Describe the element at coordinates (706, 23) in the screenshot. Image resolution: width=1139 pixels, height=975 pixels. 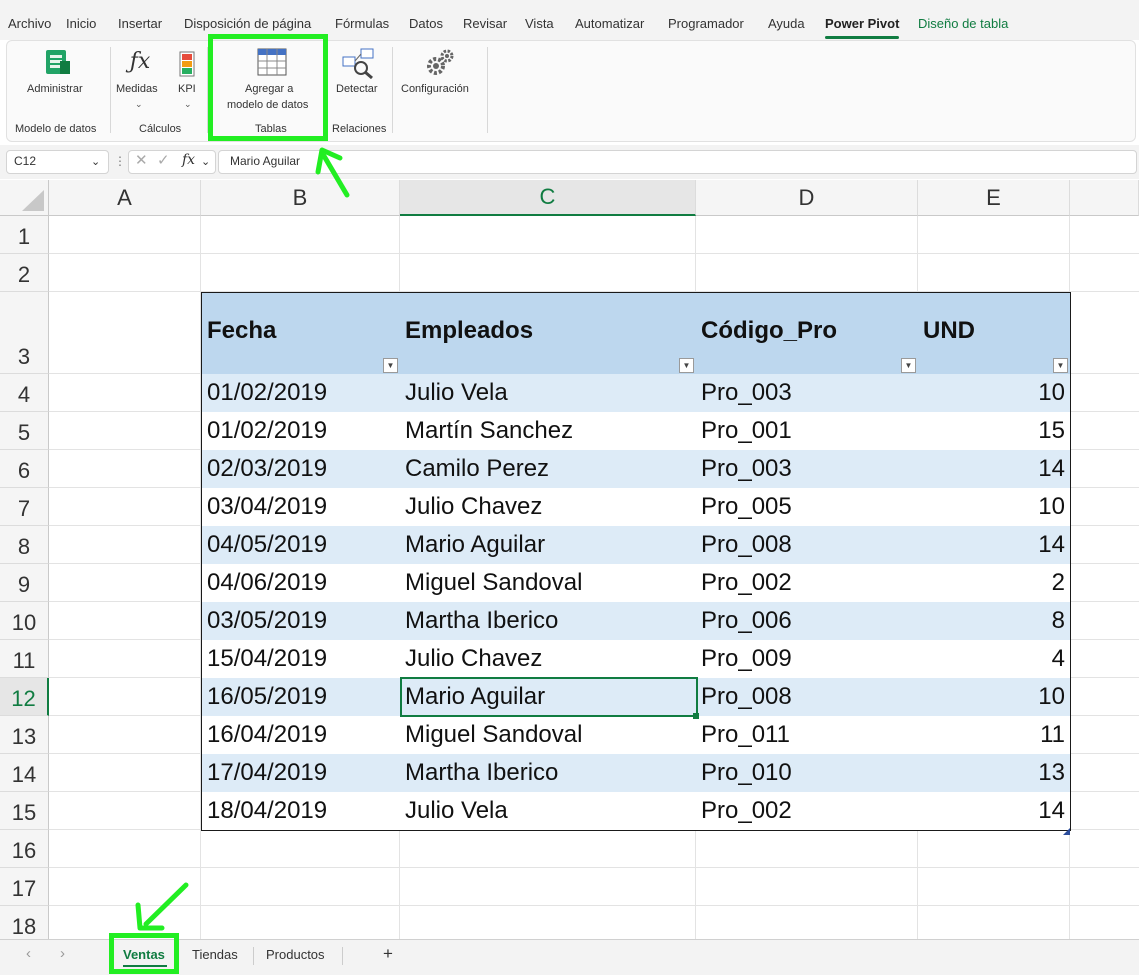
I see `menu-programador: Programador` at that location.